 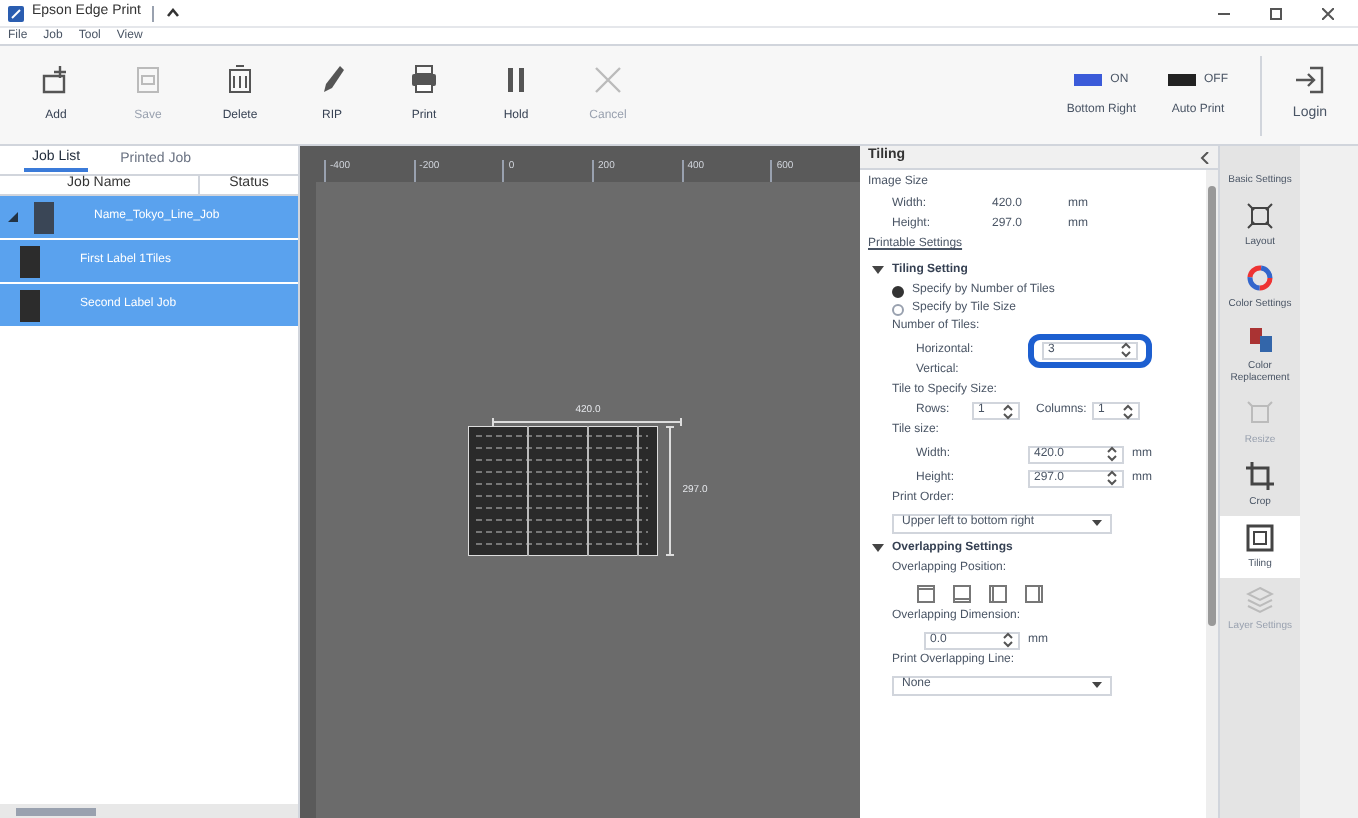 I want to click on resize-icon, so click(x=1260, y=414).